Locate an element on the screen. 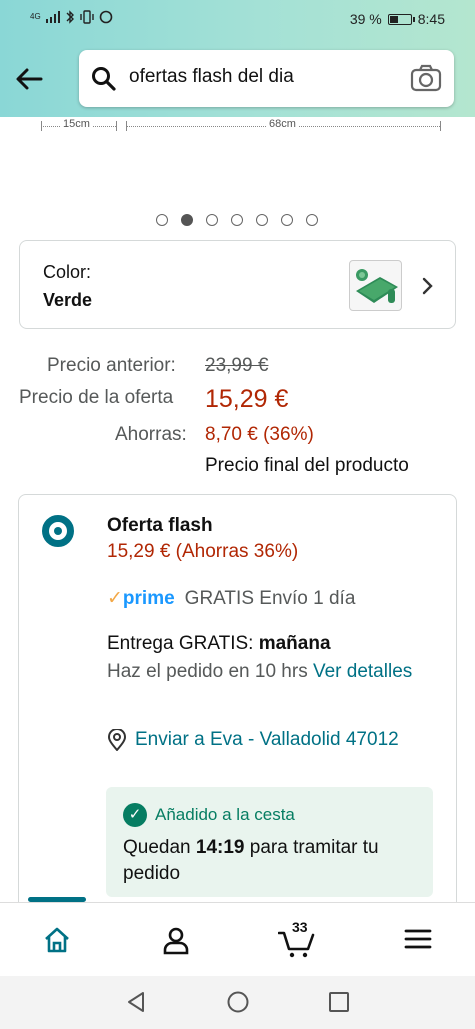  delivery-day: mañana is located at coordinates (294, 643).